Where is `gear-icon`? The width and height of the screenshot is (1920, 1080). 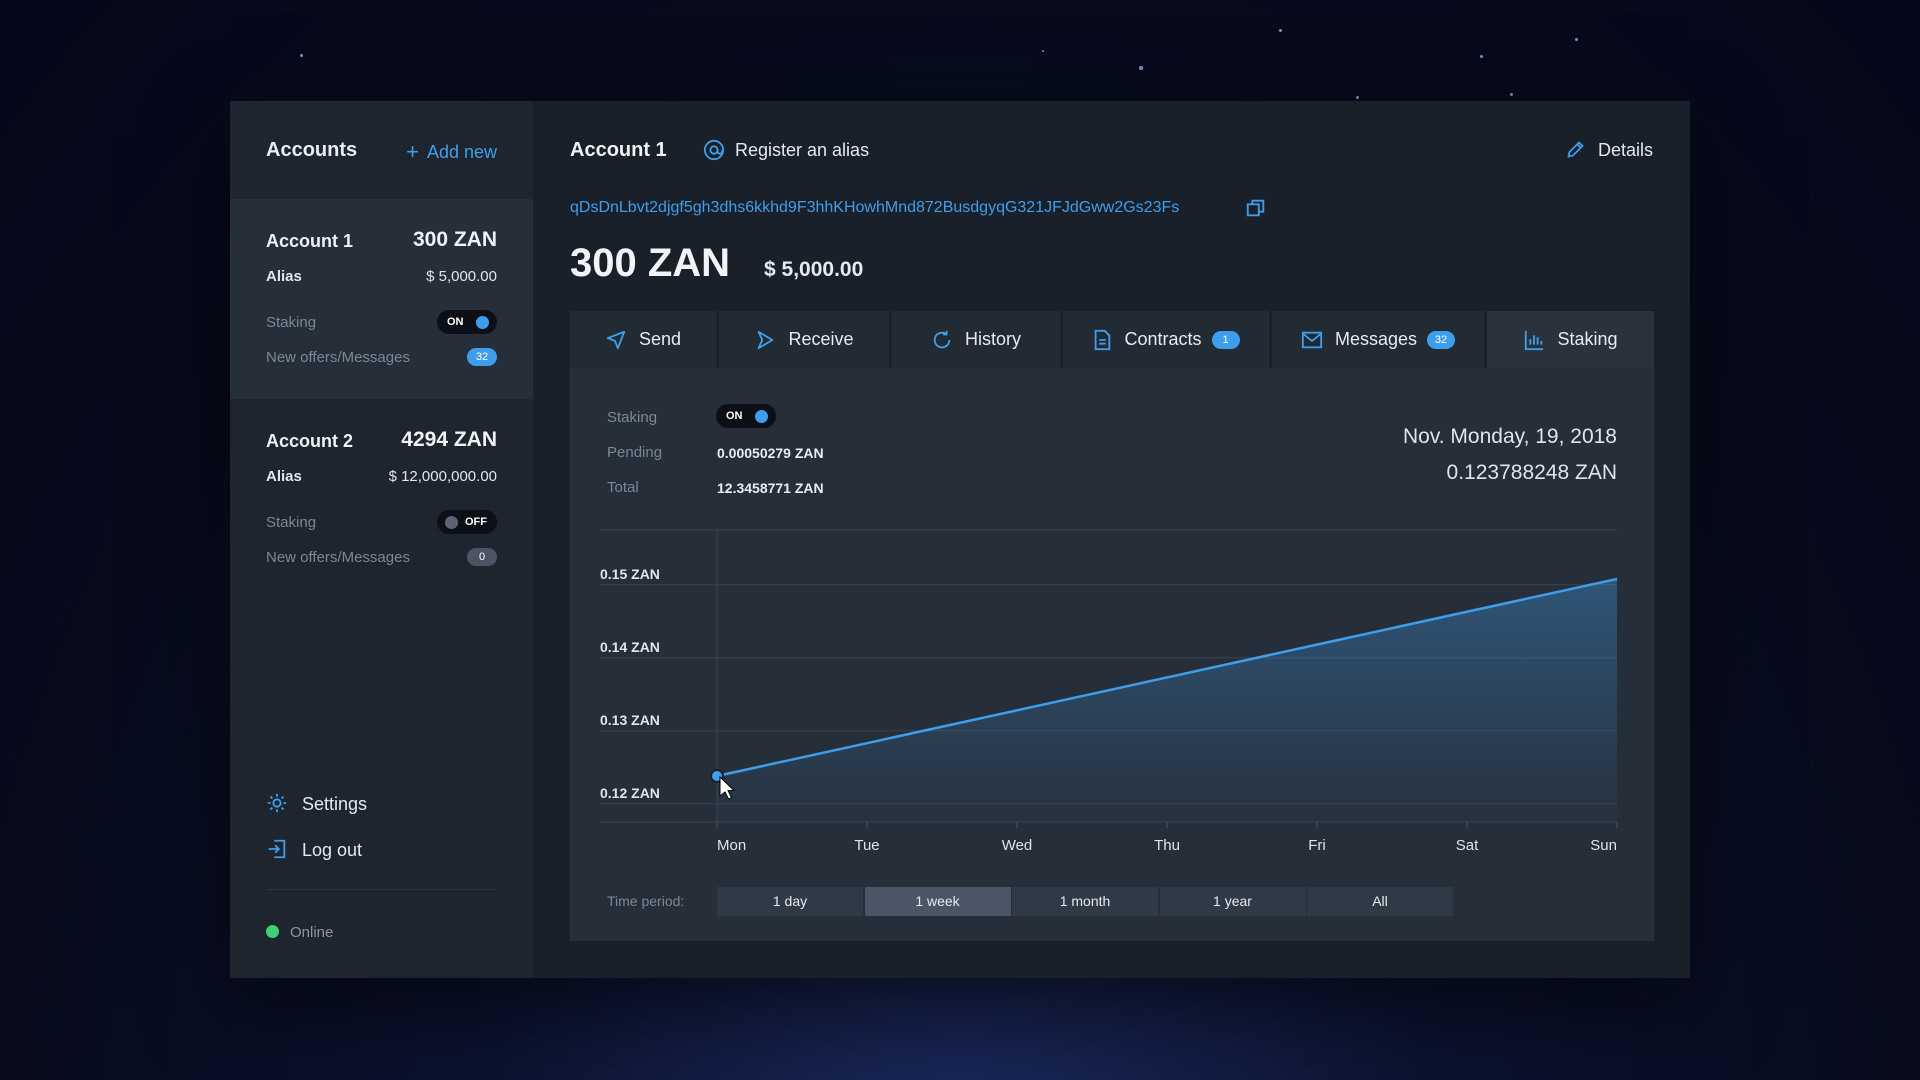
gear-icon is located at coordinates (278, 805).